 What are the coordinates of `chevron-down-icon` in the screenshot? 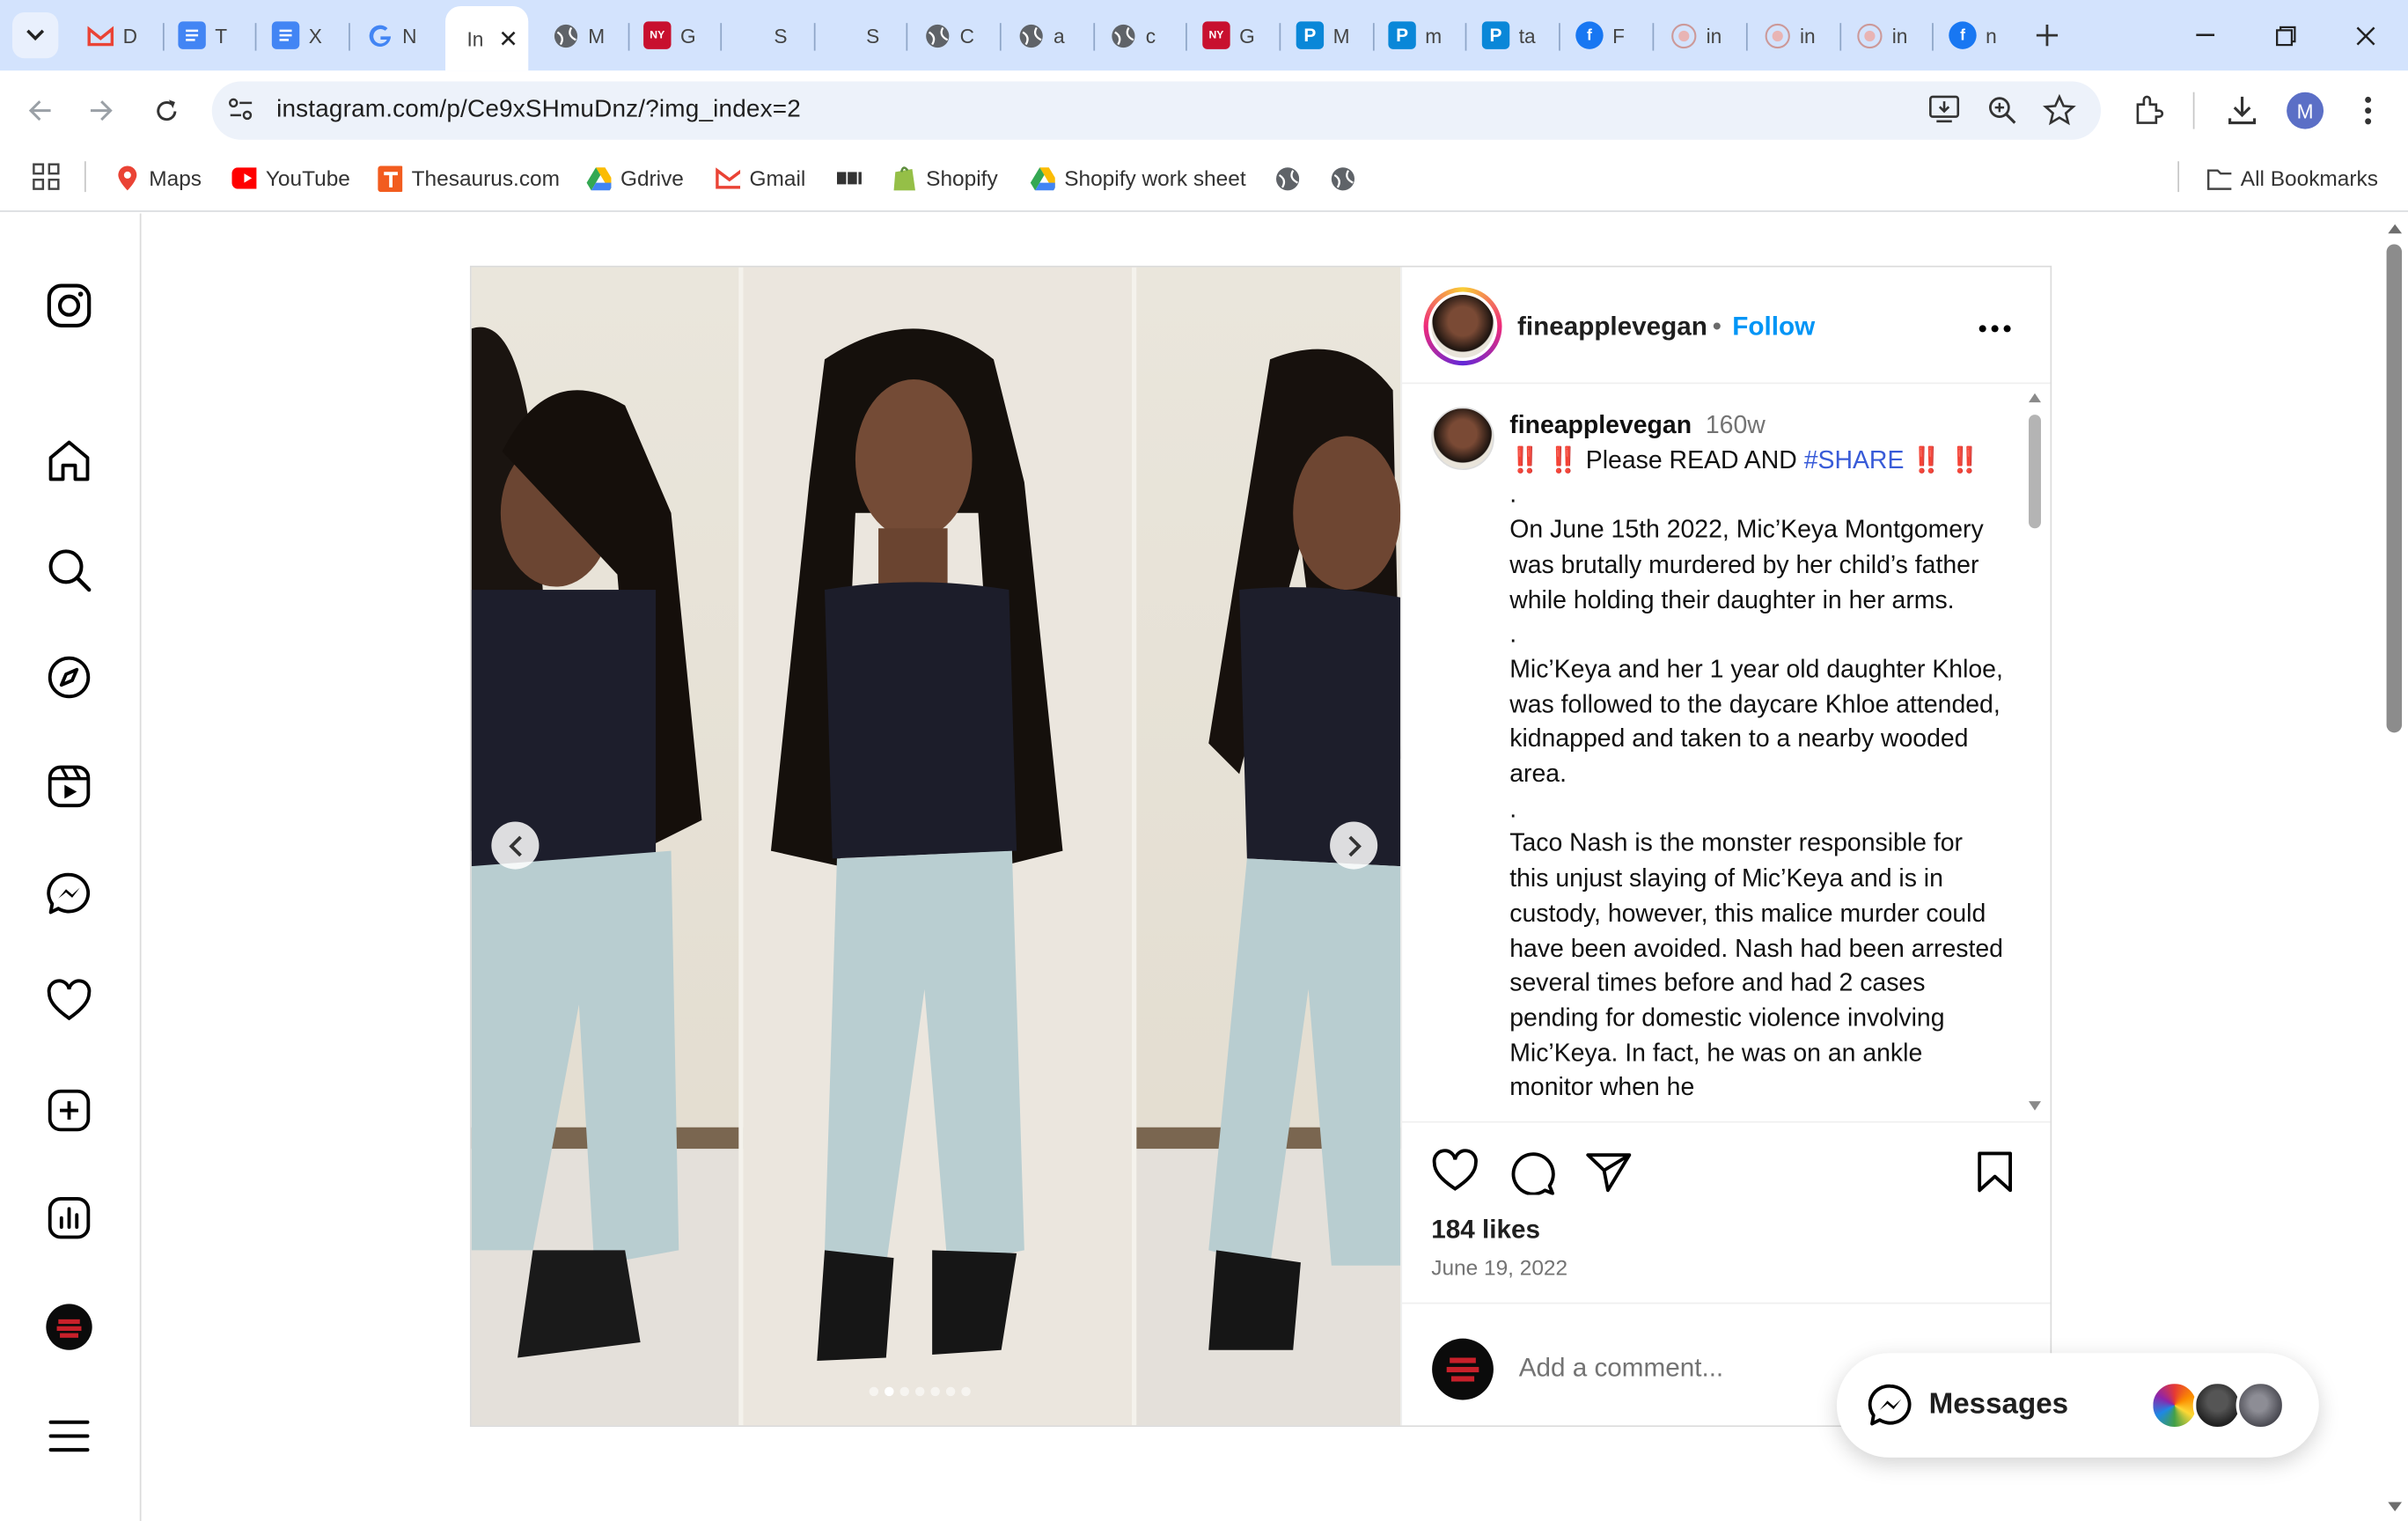 It's located at (35, 35).